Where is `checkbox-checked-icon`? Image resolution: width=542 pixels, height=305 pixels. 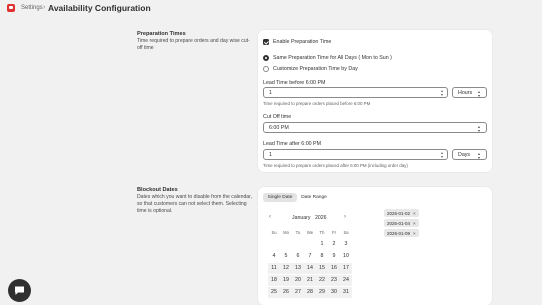
checkbox-checked-icon is located at coordinates (266, 42).